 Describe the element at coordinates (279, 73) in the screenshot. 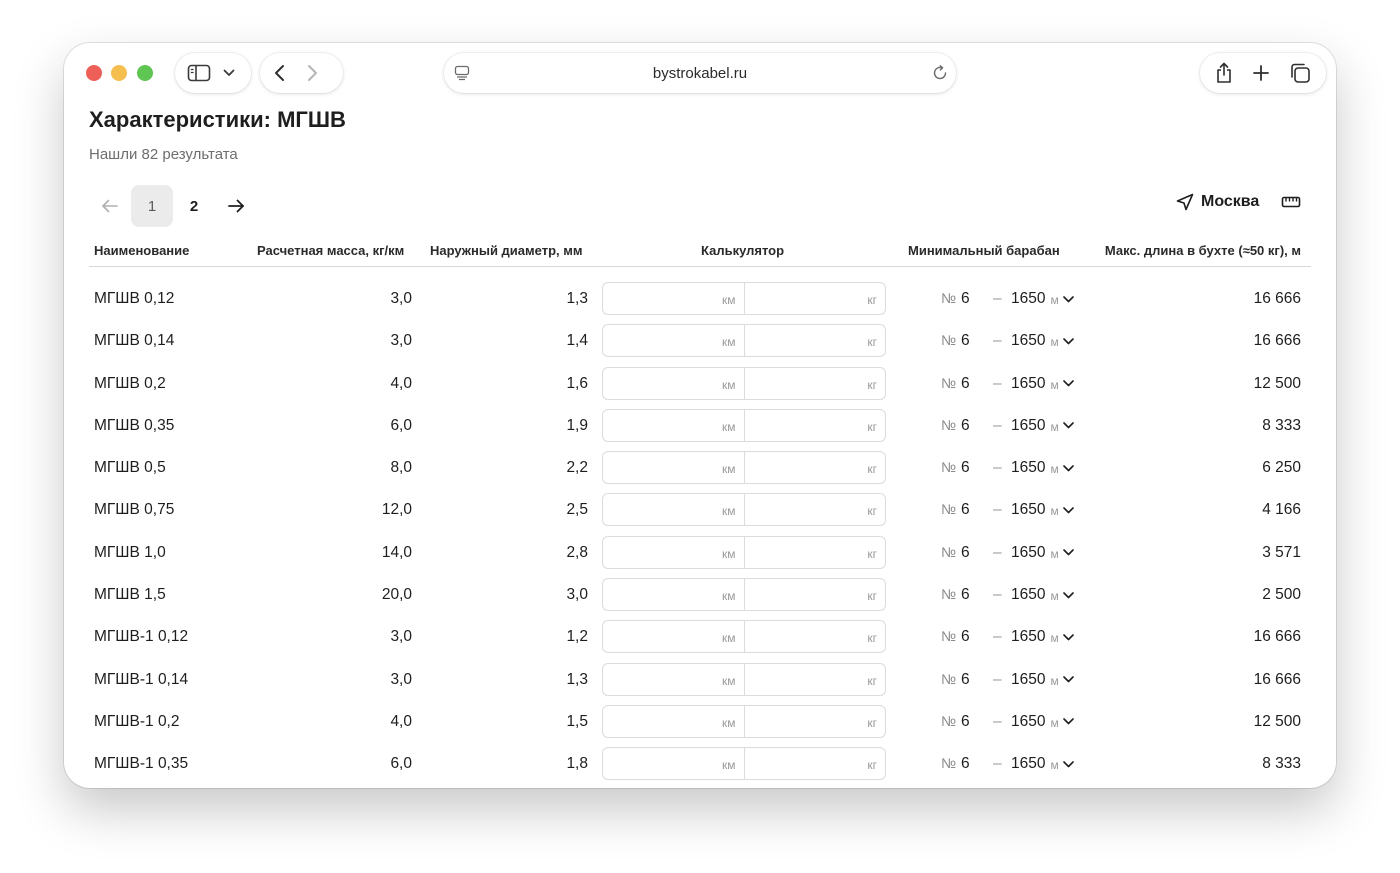

I see `back-icon` at that location.